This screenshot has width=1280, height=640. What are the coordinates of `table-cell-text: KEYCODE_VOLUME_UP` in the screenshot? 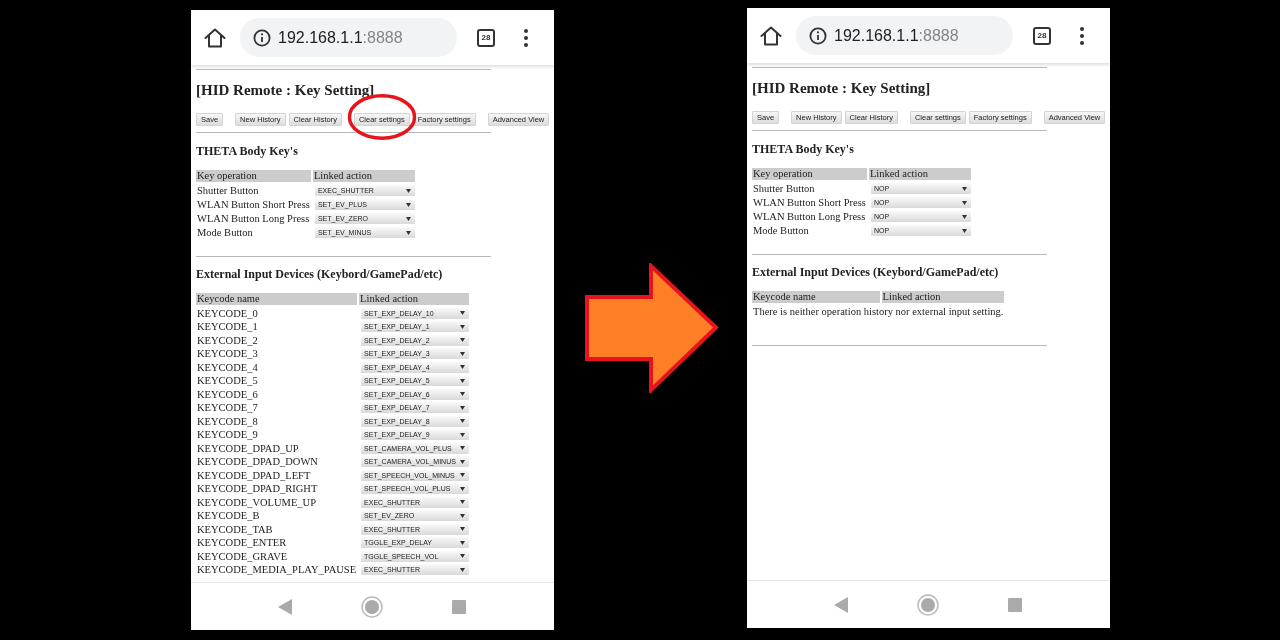 It's located at (256, 502).